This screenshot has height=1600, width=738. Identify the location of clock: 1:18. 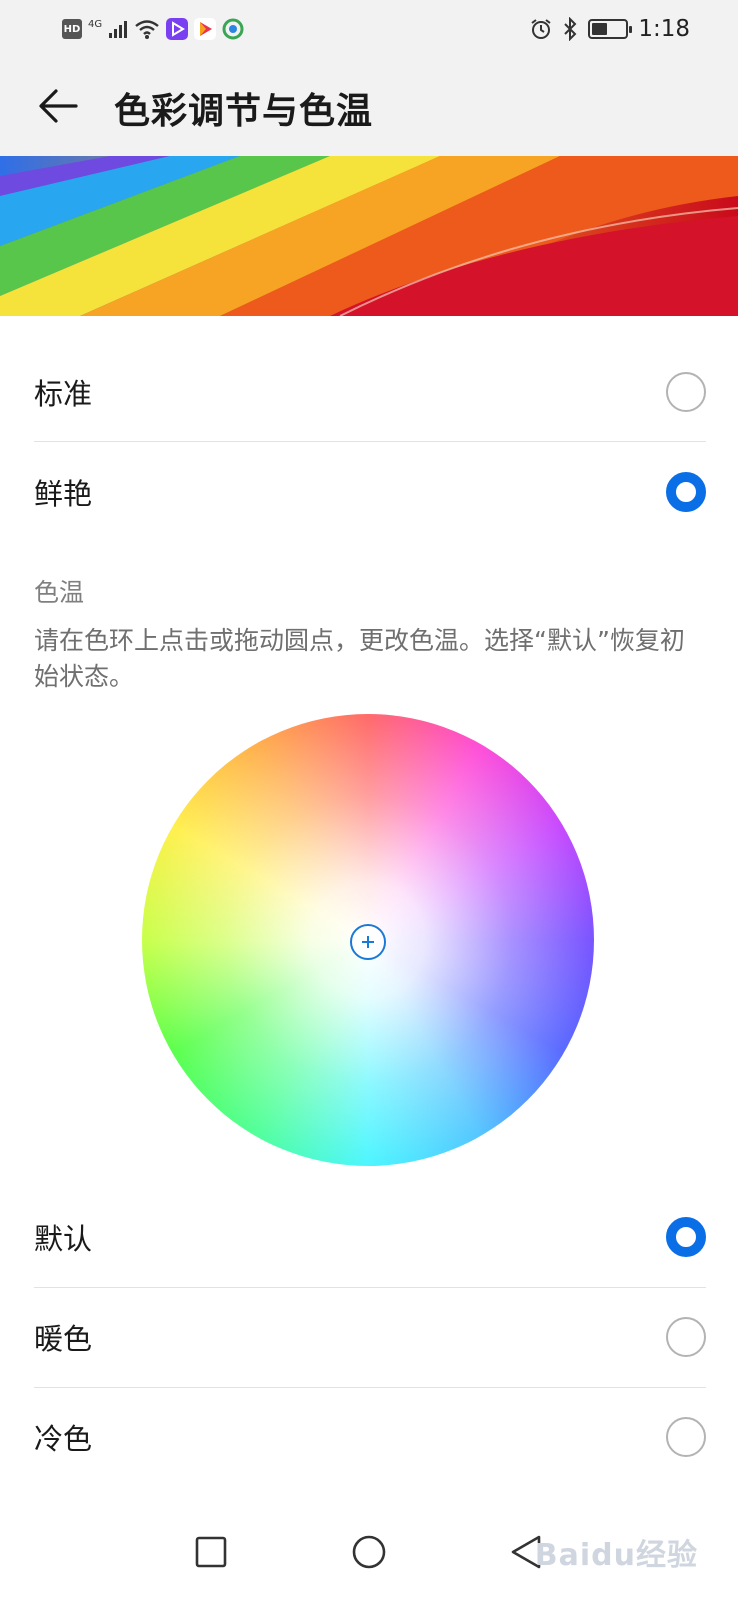
(664, 29).